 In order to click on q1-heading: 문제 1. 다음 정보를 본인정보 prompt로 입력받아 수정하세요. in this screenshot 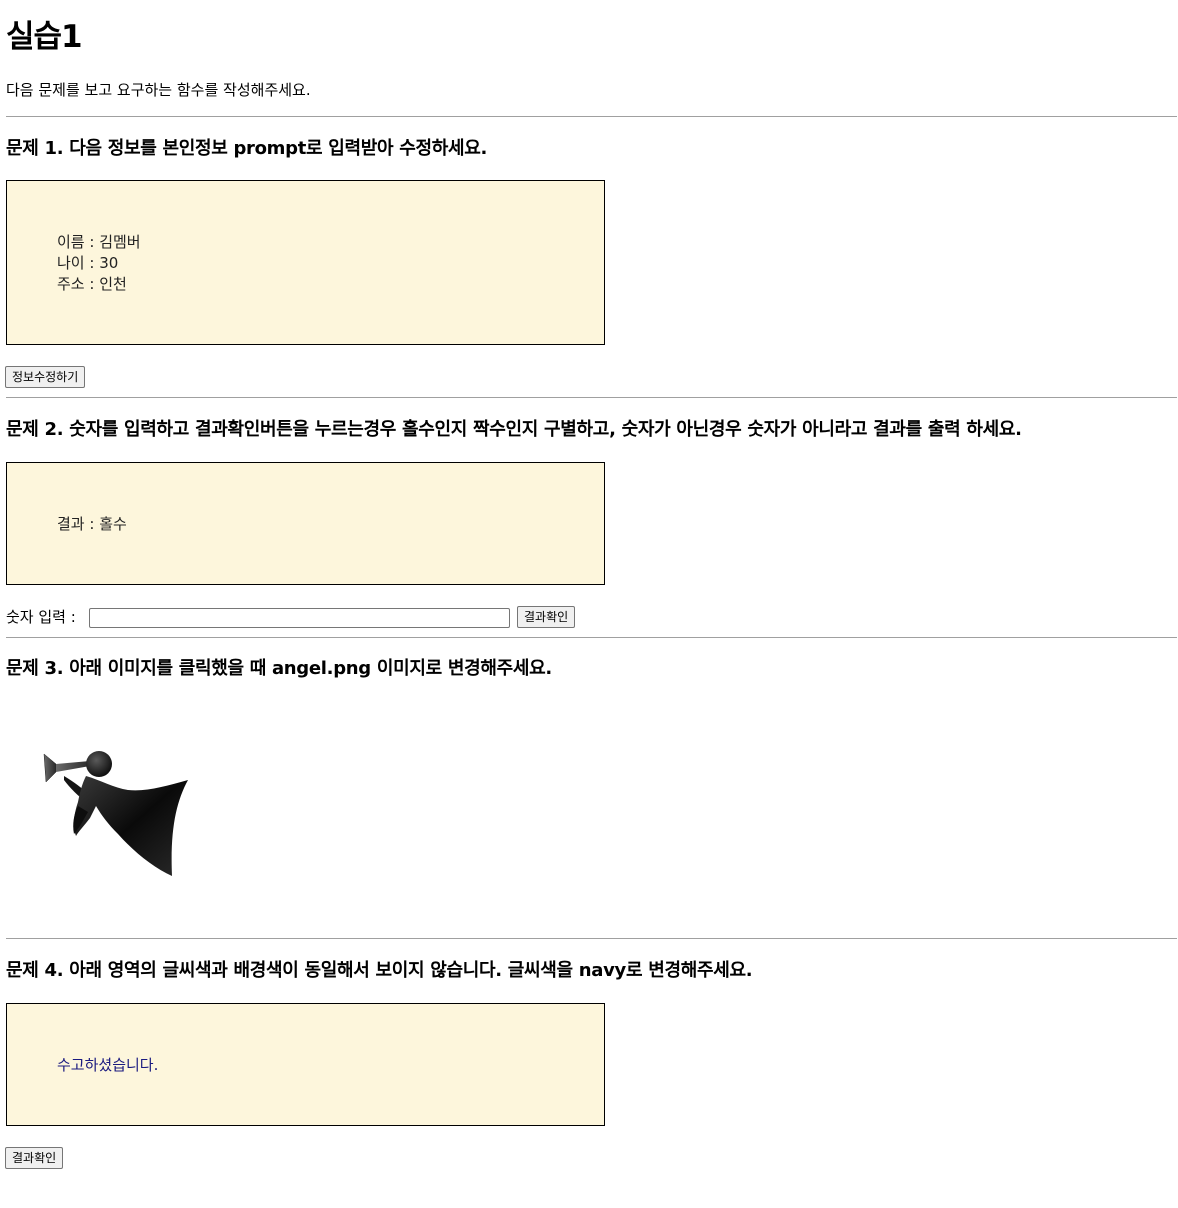, I will do `click(247, 148)`.